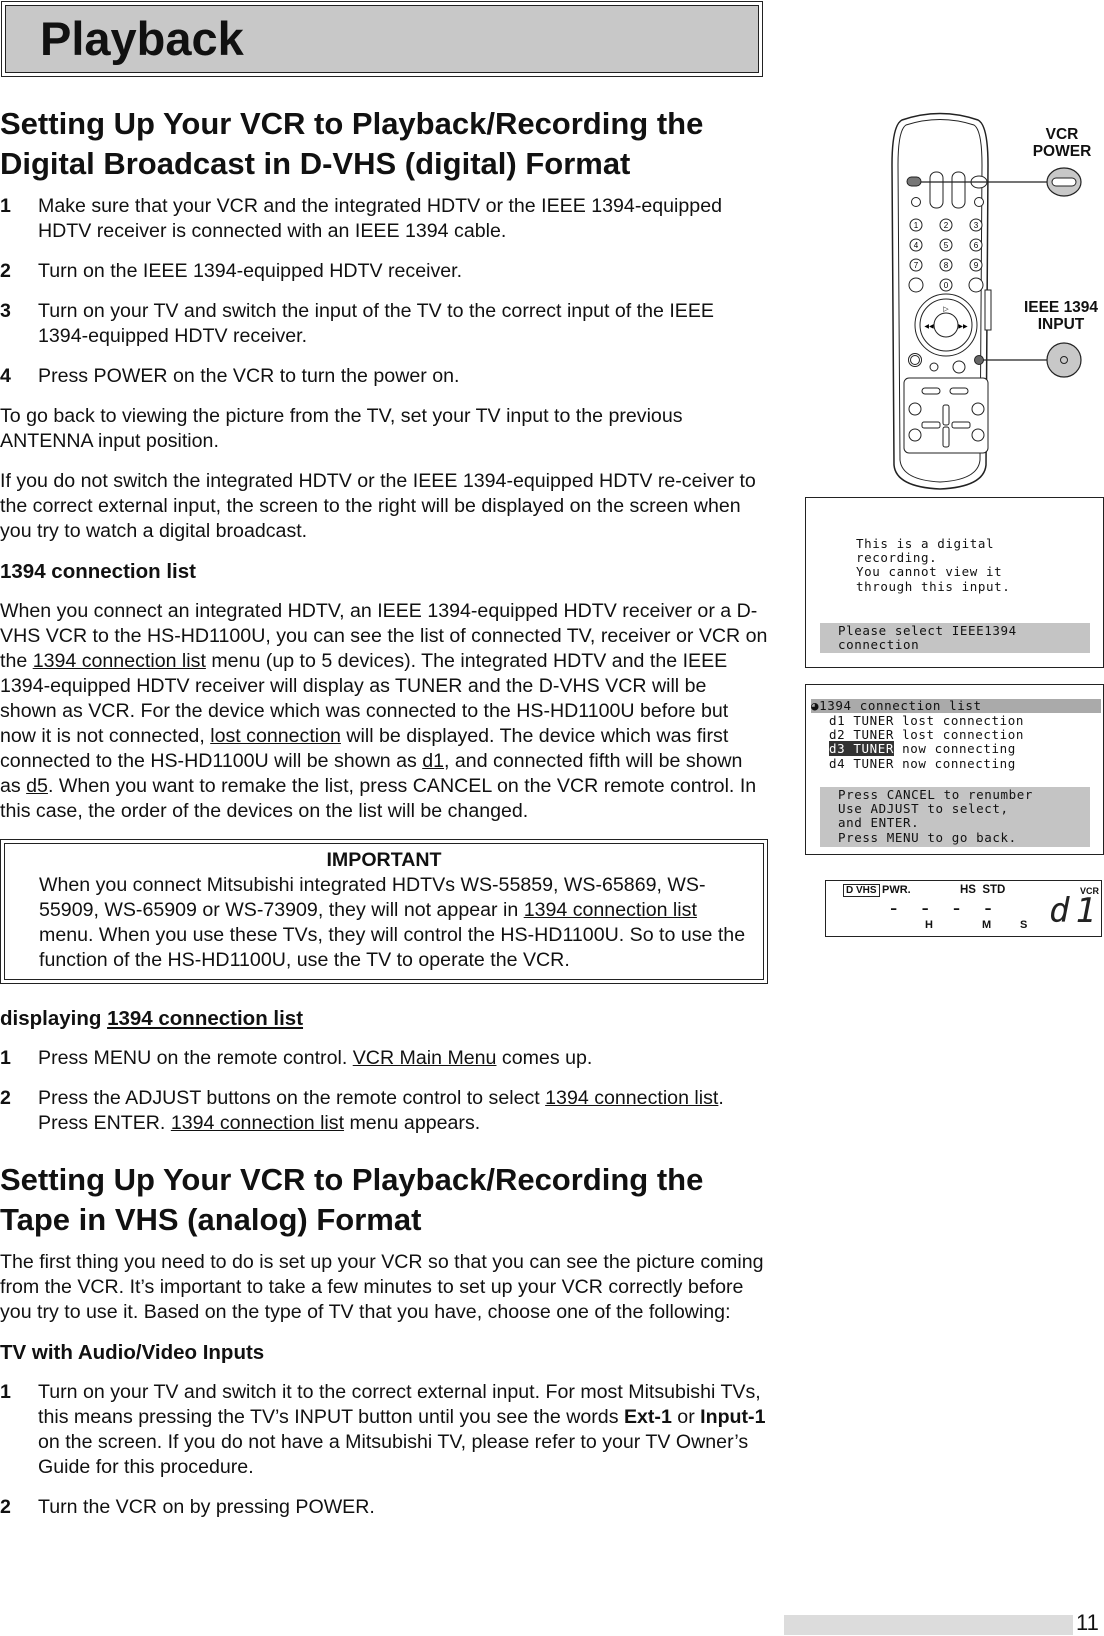 This screenshot has width=1104, height=1636. I want to click on bold-term: Input-1, so click(733, 1417).